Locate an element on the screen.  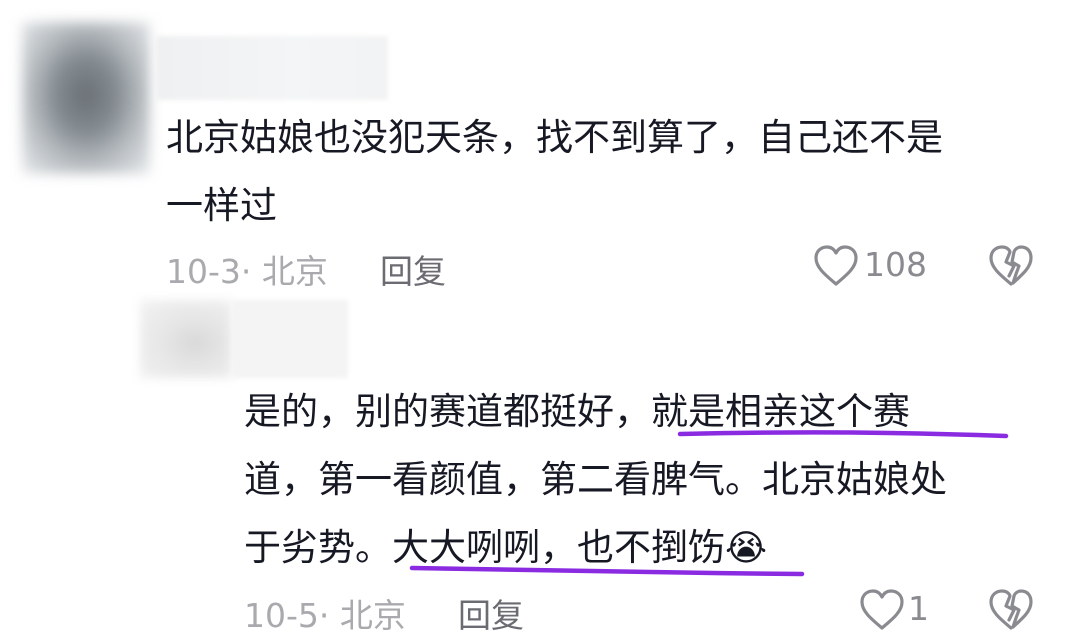
like-count: 1 is located at coordinates (918, 608).